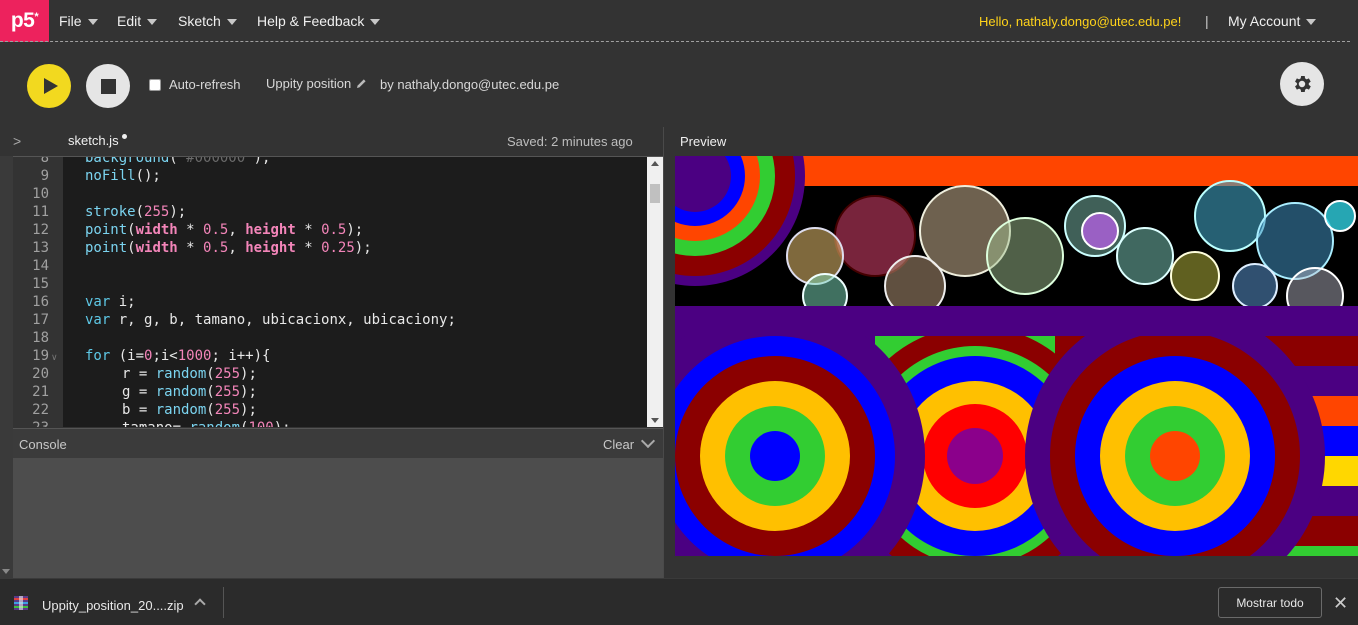  What do you see at coordinates (6, 367) in the screenshot?
I see `sidebar-collapsed` at bounding box center [6, 367].